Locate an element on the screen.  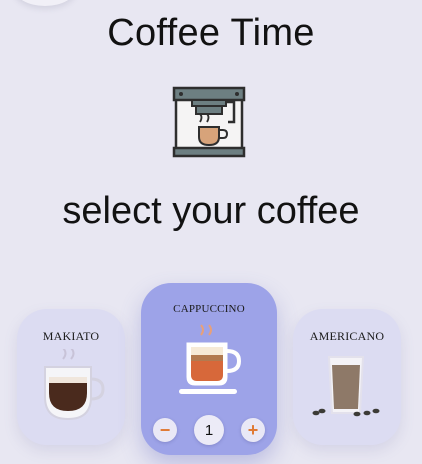
cappuccino-cup-icon is located at coordinates (210, 359).